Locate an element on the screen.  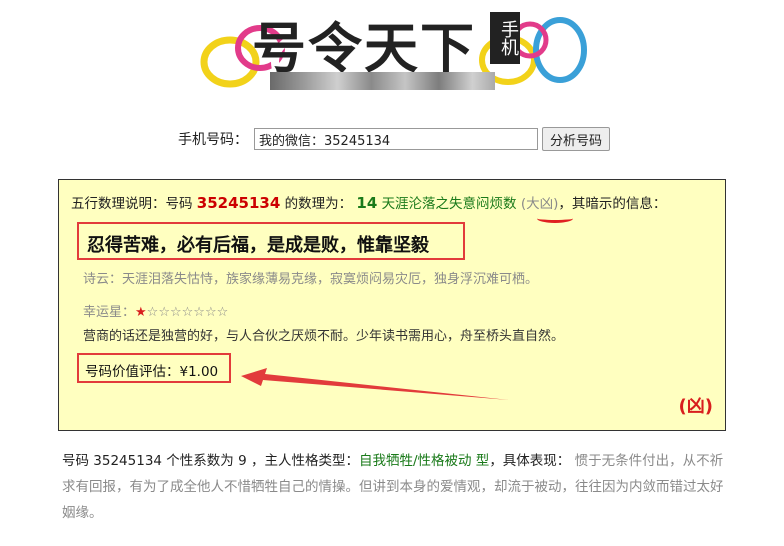
red-arrow-icon is located at coordinates (375, 384).